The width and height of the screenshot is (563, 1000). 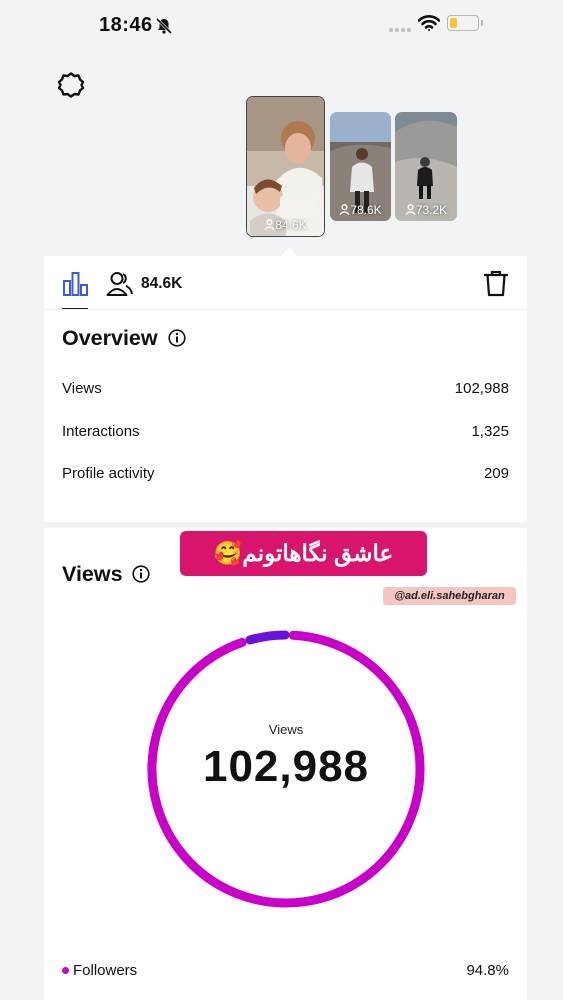 I want to click on legend-value: 94.8%, so click(x=487, y=970).